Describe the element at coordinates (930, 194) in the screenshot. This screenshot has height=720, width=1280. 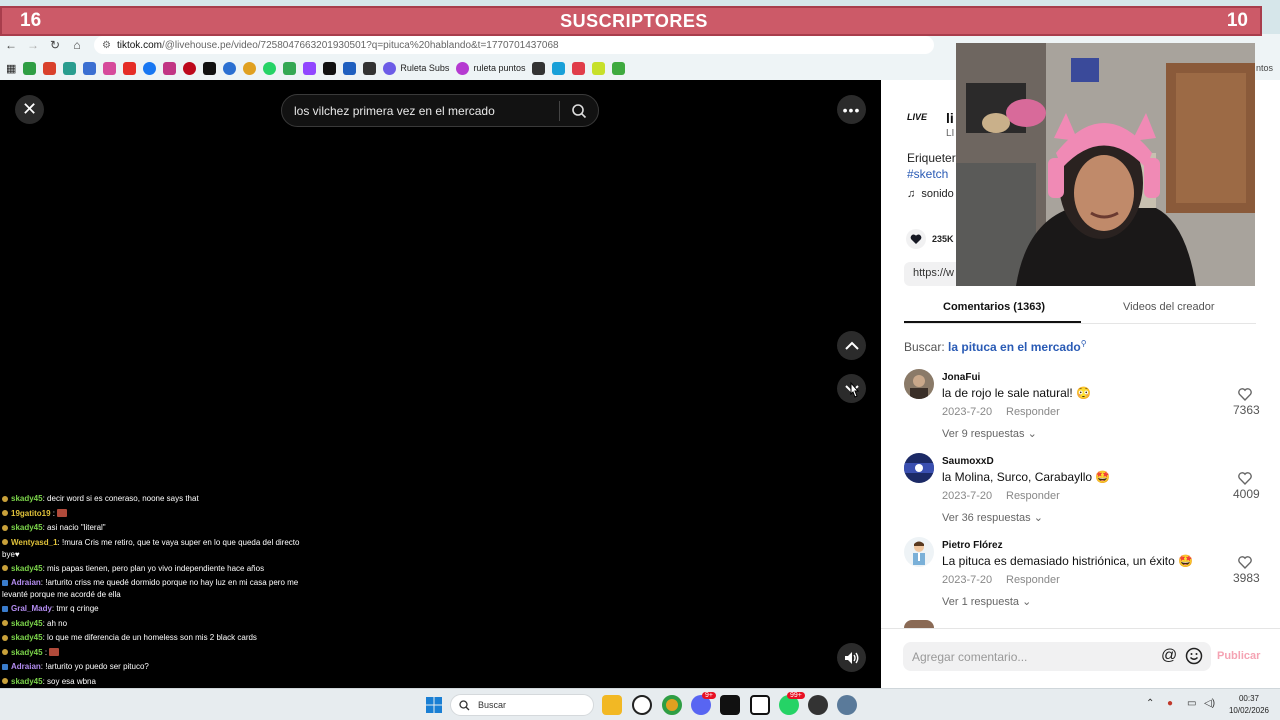
I see `sound-link: ♫ sonido` at that location.